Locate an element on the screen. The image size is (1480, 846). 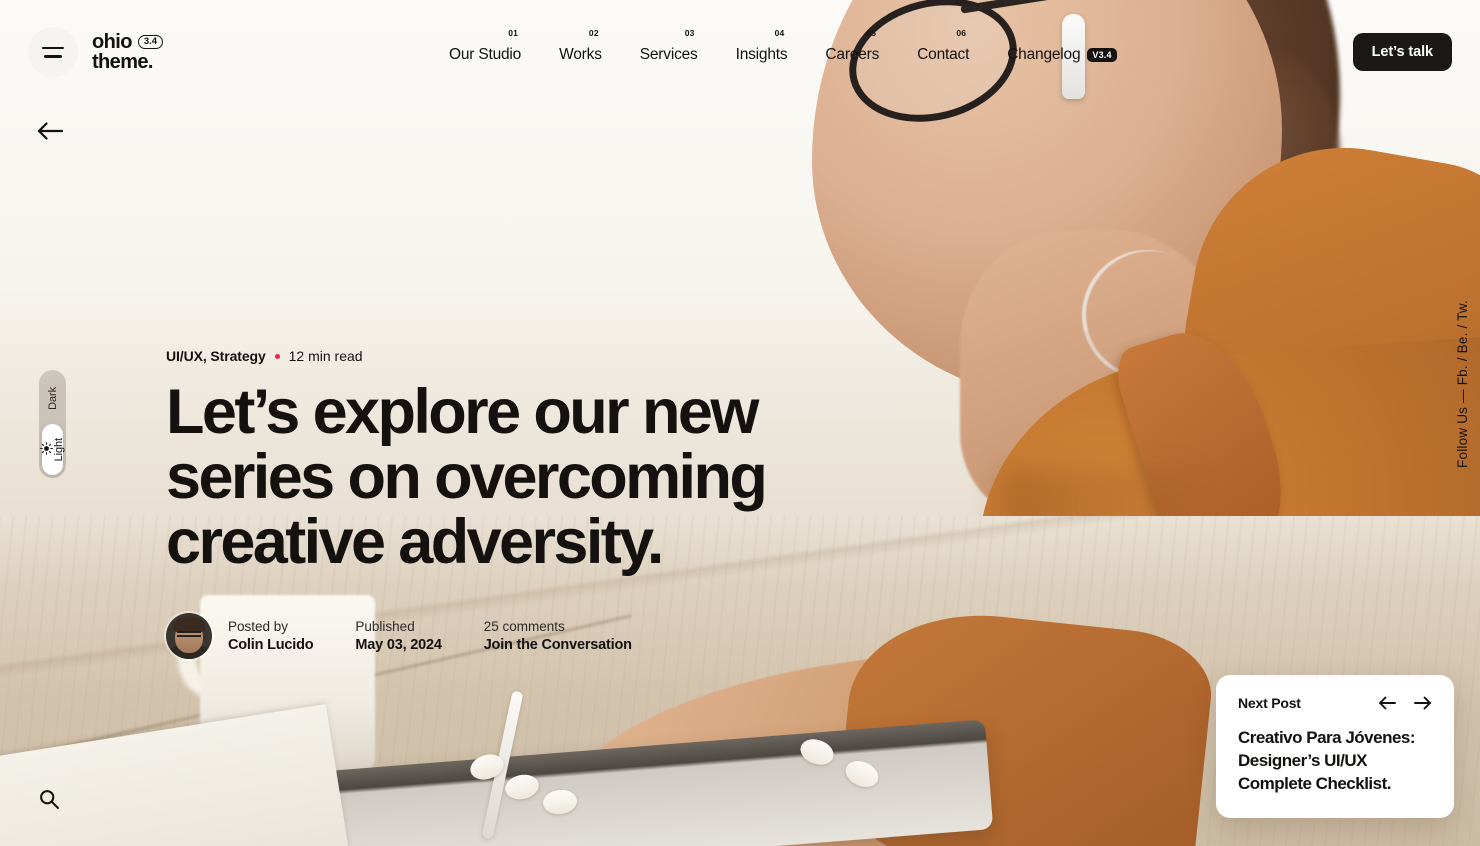
nav-item-insights: 04 Insights is located at coordinates (761, 46).